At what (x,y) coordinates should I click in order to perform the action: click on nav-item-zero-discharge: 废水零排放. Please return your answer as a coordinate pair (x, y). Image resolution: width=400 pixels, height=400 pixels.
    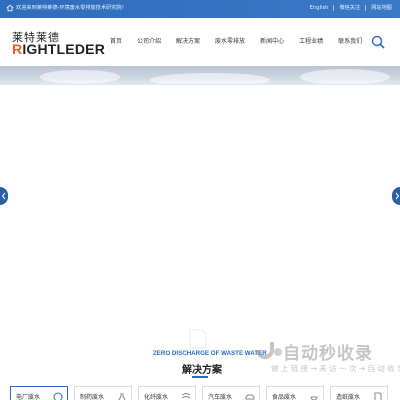
    Looking at the image, I should click on (230, 40).